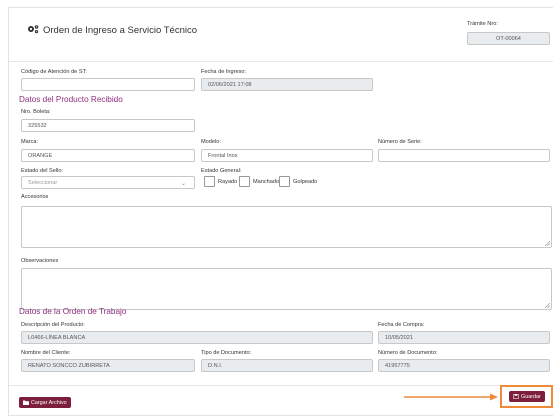 This screenshot has width=553, height=416. What do you see at coordinates (211, 142) in the screenshot?
I see `modelo-label: Modelo:` at bounding box center [211, 142].